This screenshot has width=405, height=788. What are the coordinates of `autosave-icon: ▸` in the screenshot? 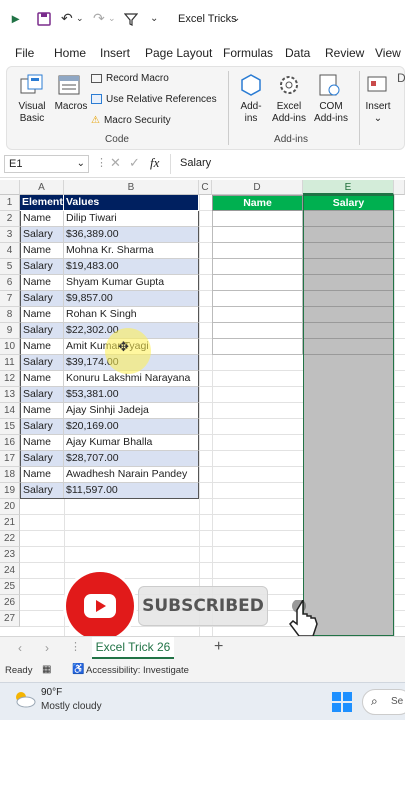 It's located at (15, 18).